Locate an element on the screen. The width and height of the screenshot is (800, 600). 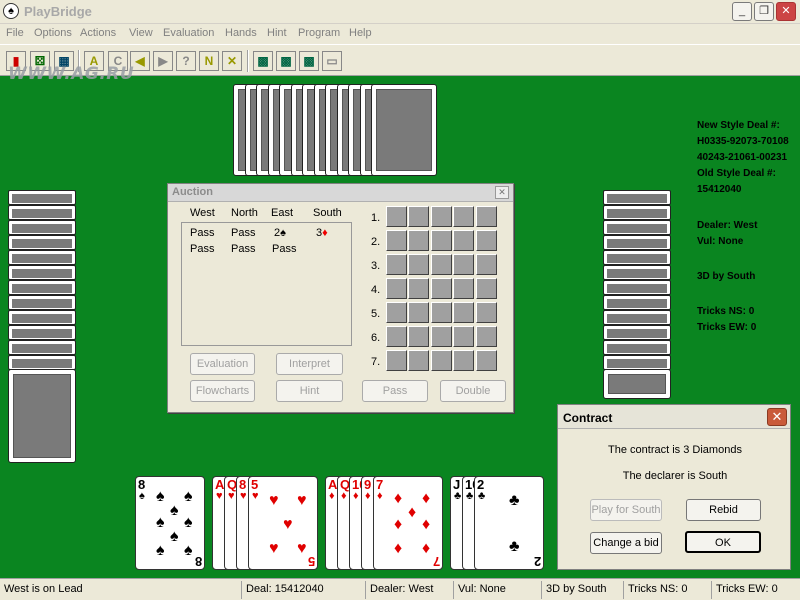
status-tricks-ns: Tricks NS: 0 is located at coordinates (667, 590).